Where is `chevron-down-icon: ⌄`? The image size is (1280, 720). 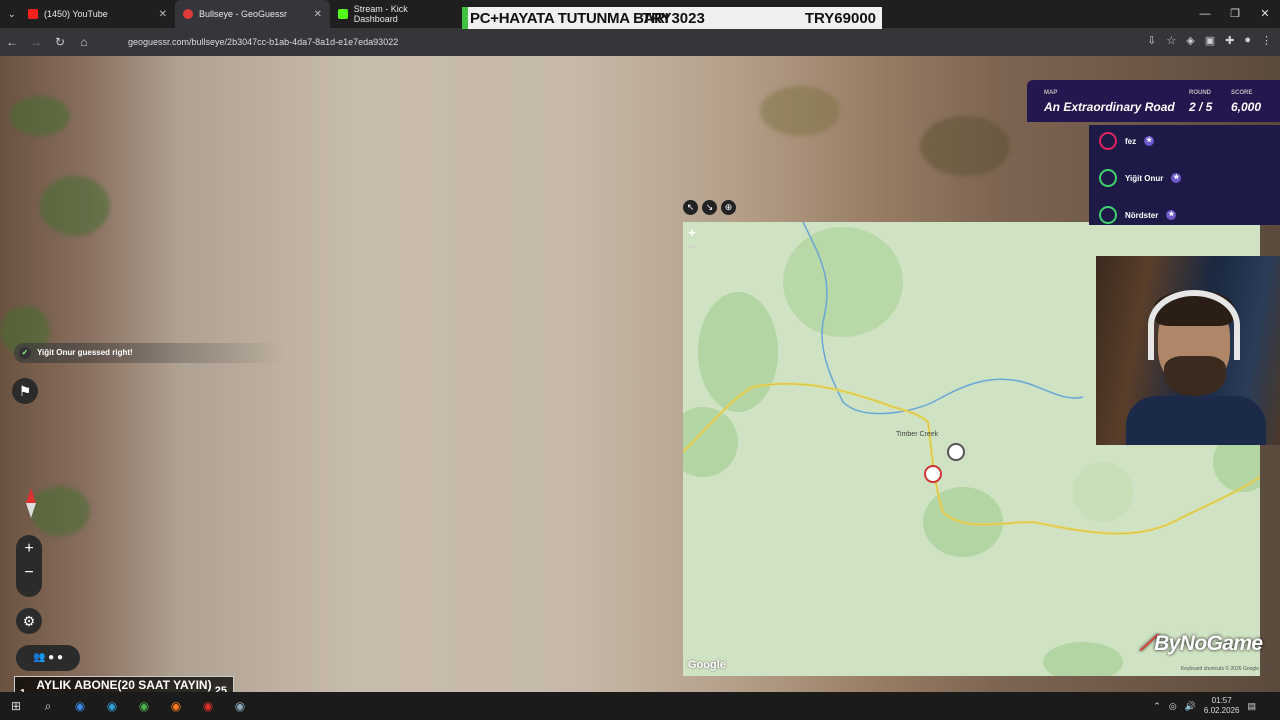 chevron-down-icon: ⌄ is located at coordinates (12, 13).